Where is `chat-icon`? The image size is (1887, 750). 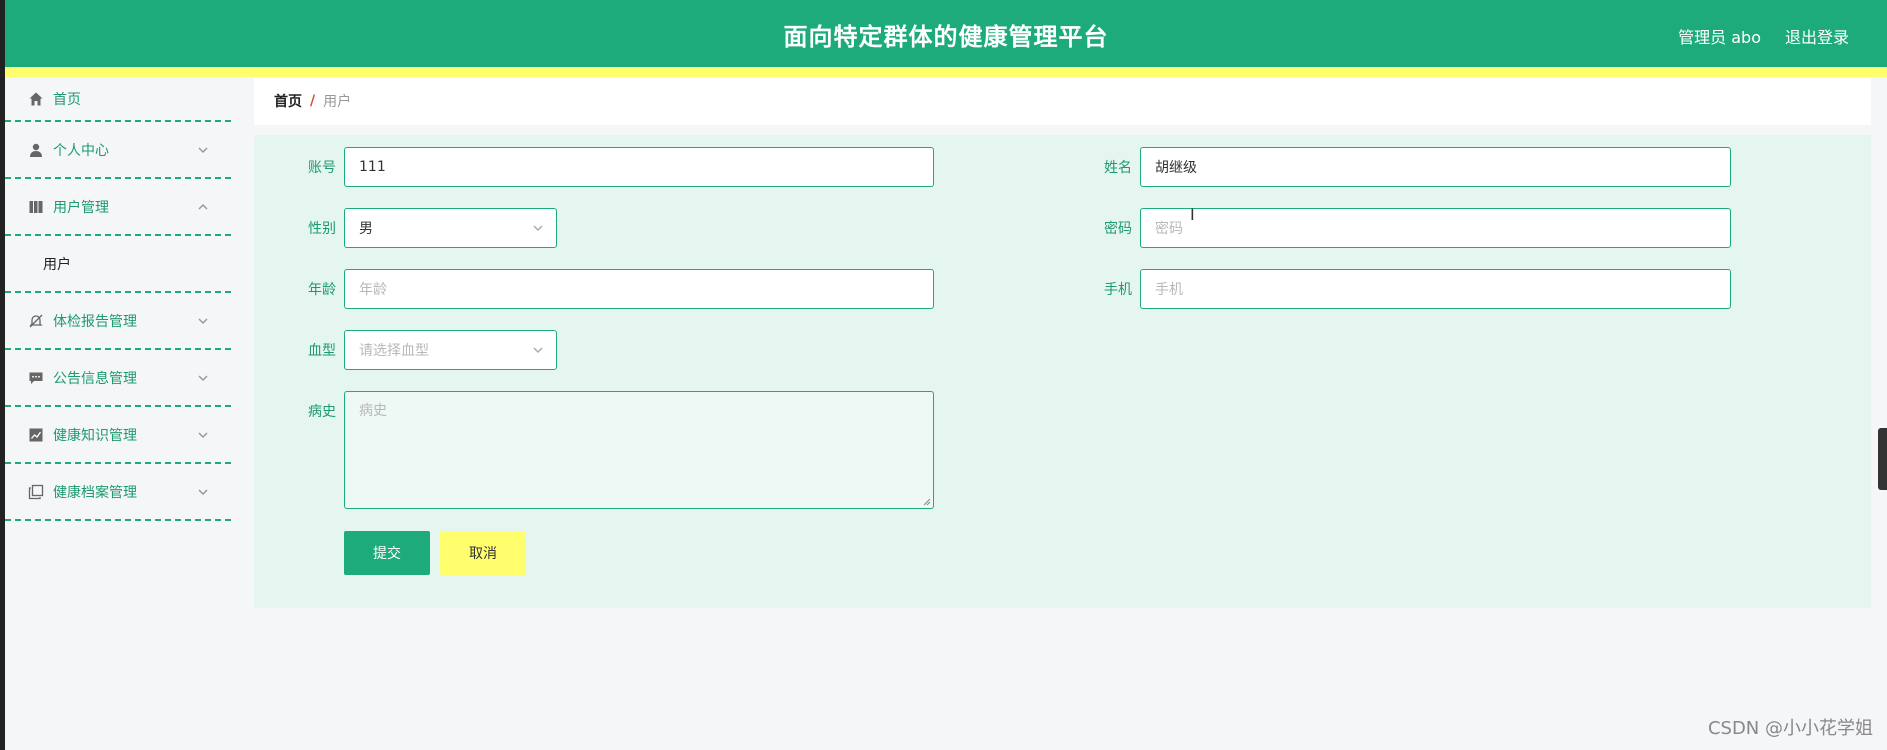 chat-icon is located at coordinates (36, 378).